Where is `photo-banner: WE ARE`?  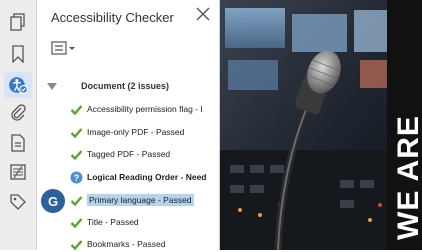 photo-banner: WE ARE is located at coordinates (404, 125).